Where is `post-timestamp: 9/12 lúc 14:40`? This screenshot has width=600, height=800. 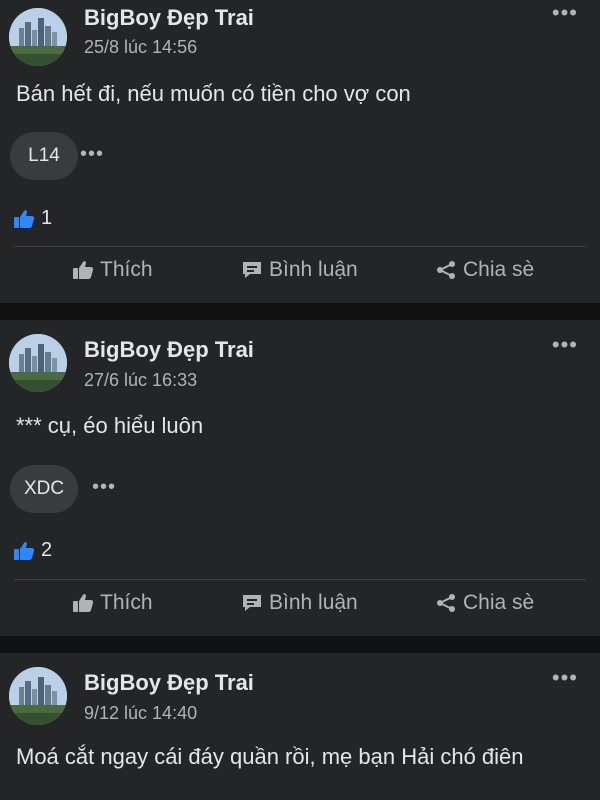
post-timestamp: 9/12 lúc 14:40 is located at coordinates (140, 713).